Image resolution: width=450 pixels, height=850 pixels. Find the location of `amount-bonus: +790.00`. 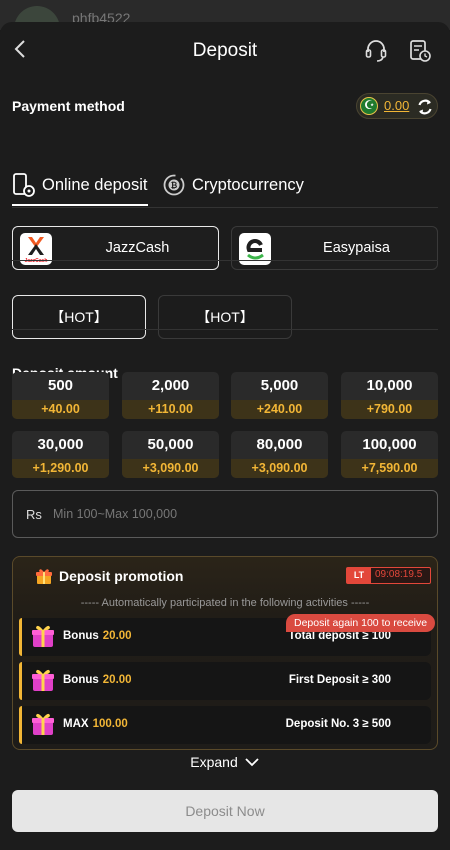

amount-bonus: +790.00 is located at coordinates (389, 409).